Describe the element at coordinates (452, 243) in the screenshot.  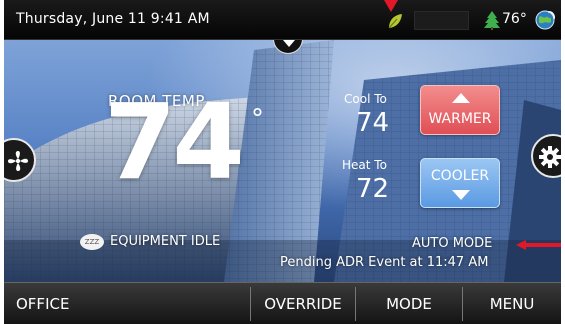
I see `mode-status: AUTO MODE` at that location.